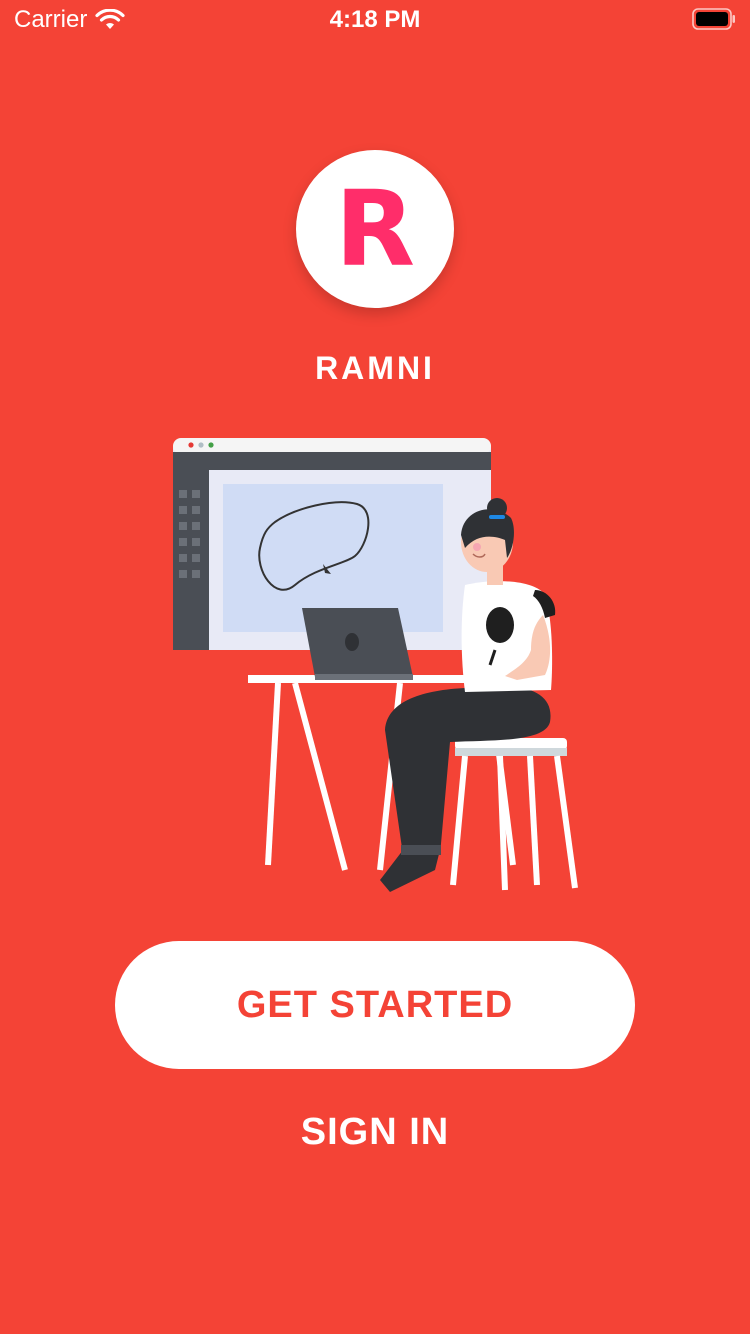 The image size is (750, 1334). I want to click on battery-icon, so click(713, 19).